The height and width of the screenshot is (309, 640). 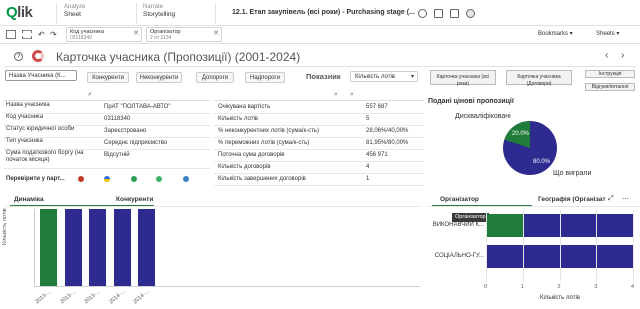 I want to click on right-table-header: ⌕ ⌕, so click(x=319, y=96).